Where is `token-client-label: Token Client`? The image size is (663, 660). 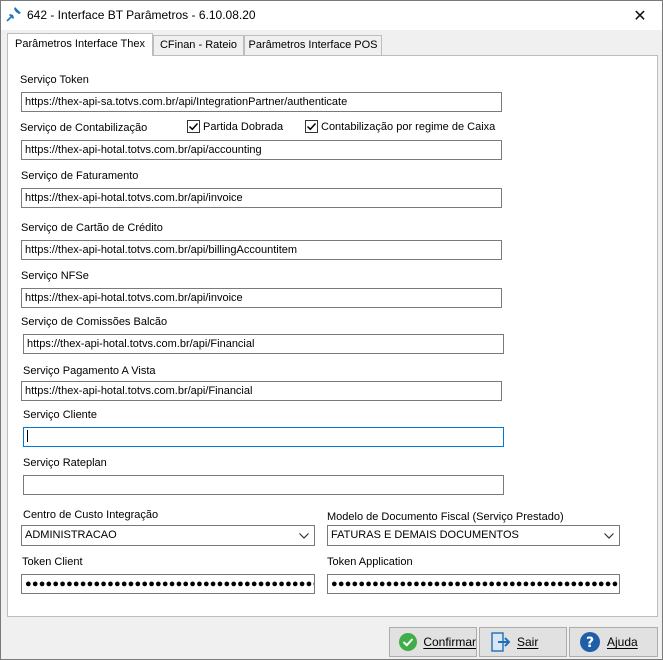
token-client-label: Token Client is located at coordinates (52, 562).